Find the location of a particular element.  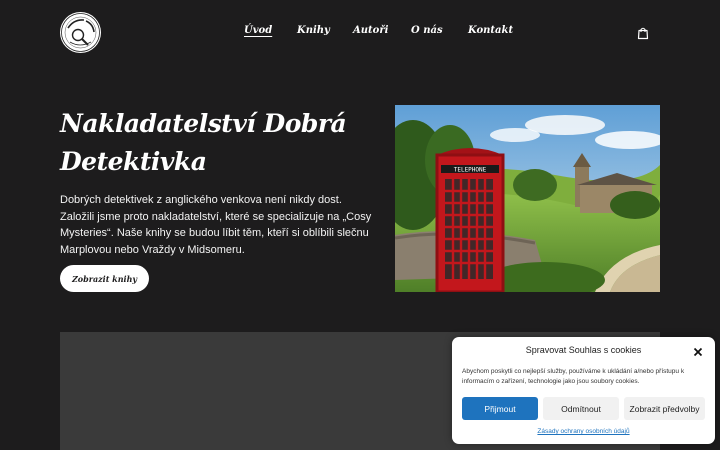

nav-item-o-nas: O nás is located at coordinates (427, 30).